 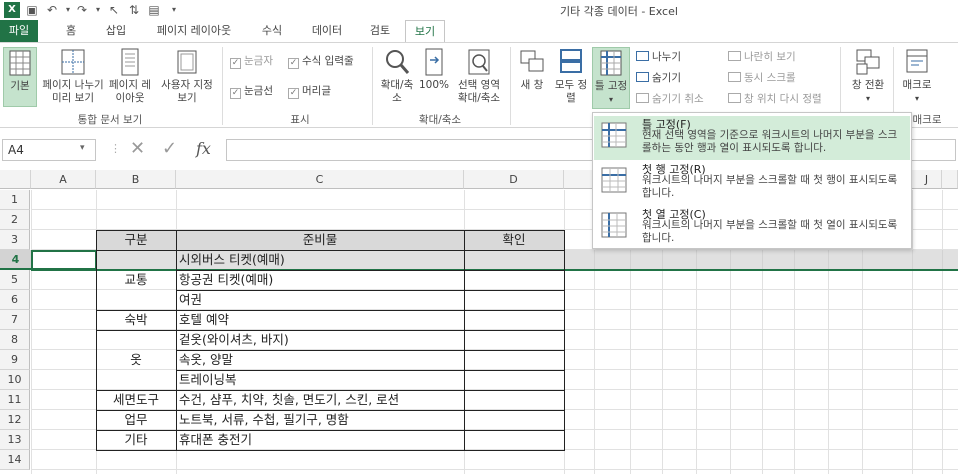 What do you see at coordinates (321, 359) in the screenshot?
I see `table-item-cell: 속옷, 양말` at bounding box center [321, 359].